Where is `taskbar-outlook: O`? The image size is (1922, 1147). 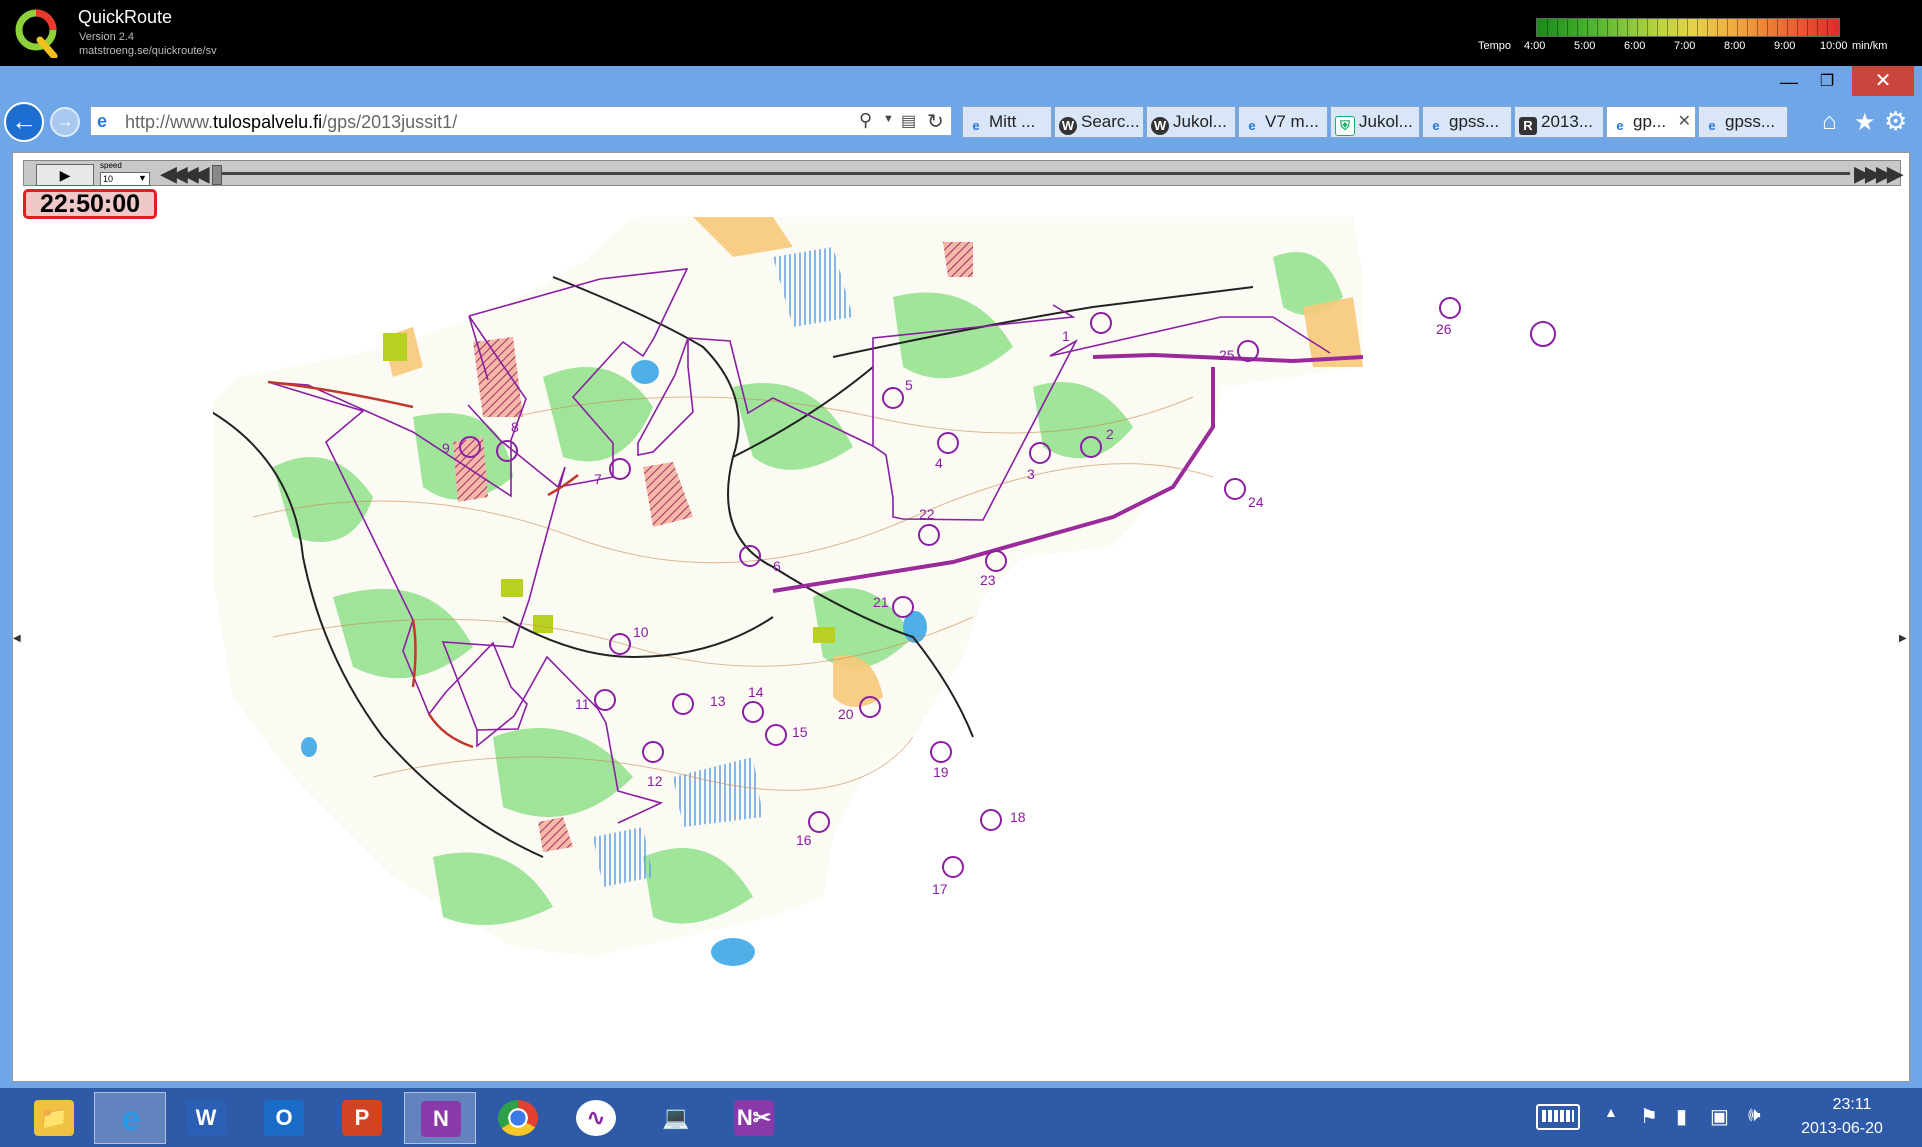
taskbar-outlook: O is located at coordinates (284, 1118).